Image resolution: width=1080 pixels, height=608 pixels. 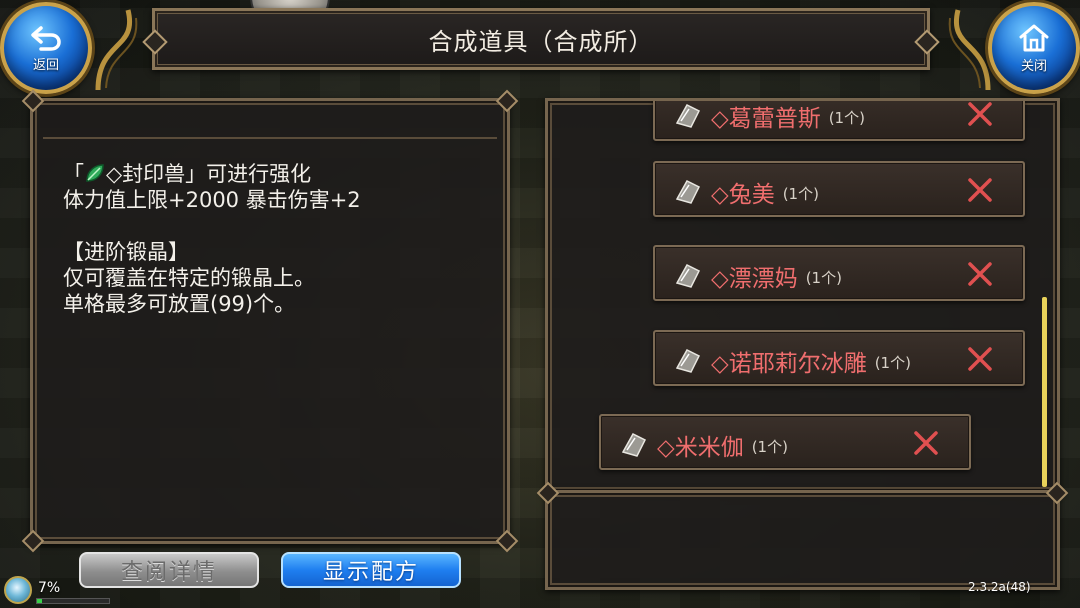 I want to click on recipe-panel, so click(x=802, y=535).